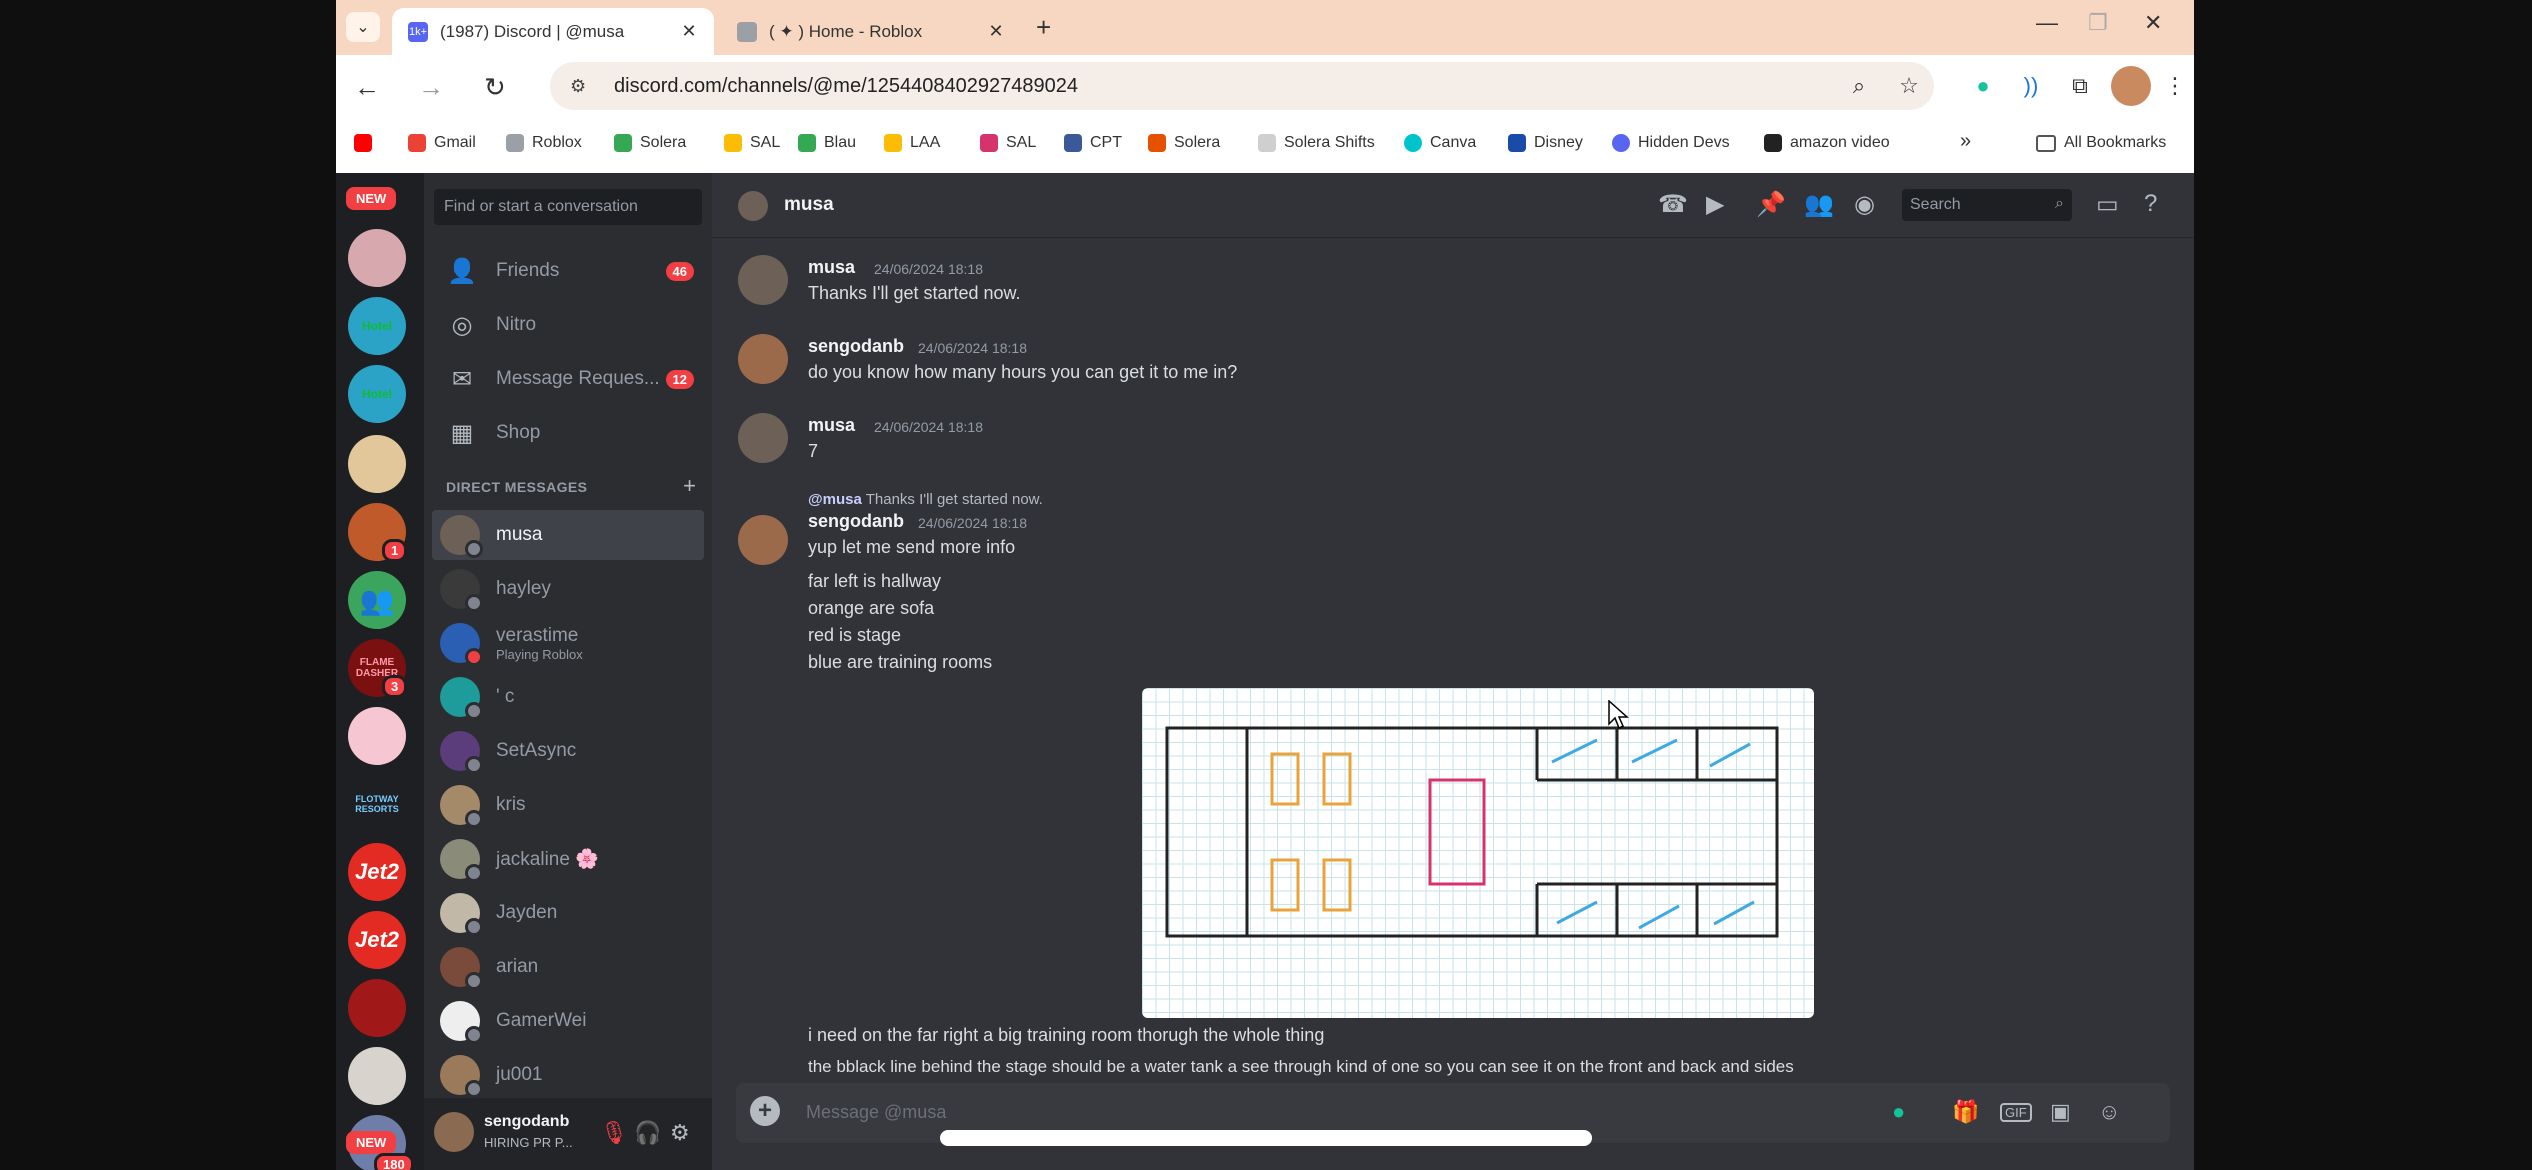  I want to click on window-close-icon: ✕, so click(2153, 23).